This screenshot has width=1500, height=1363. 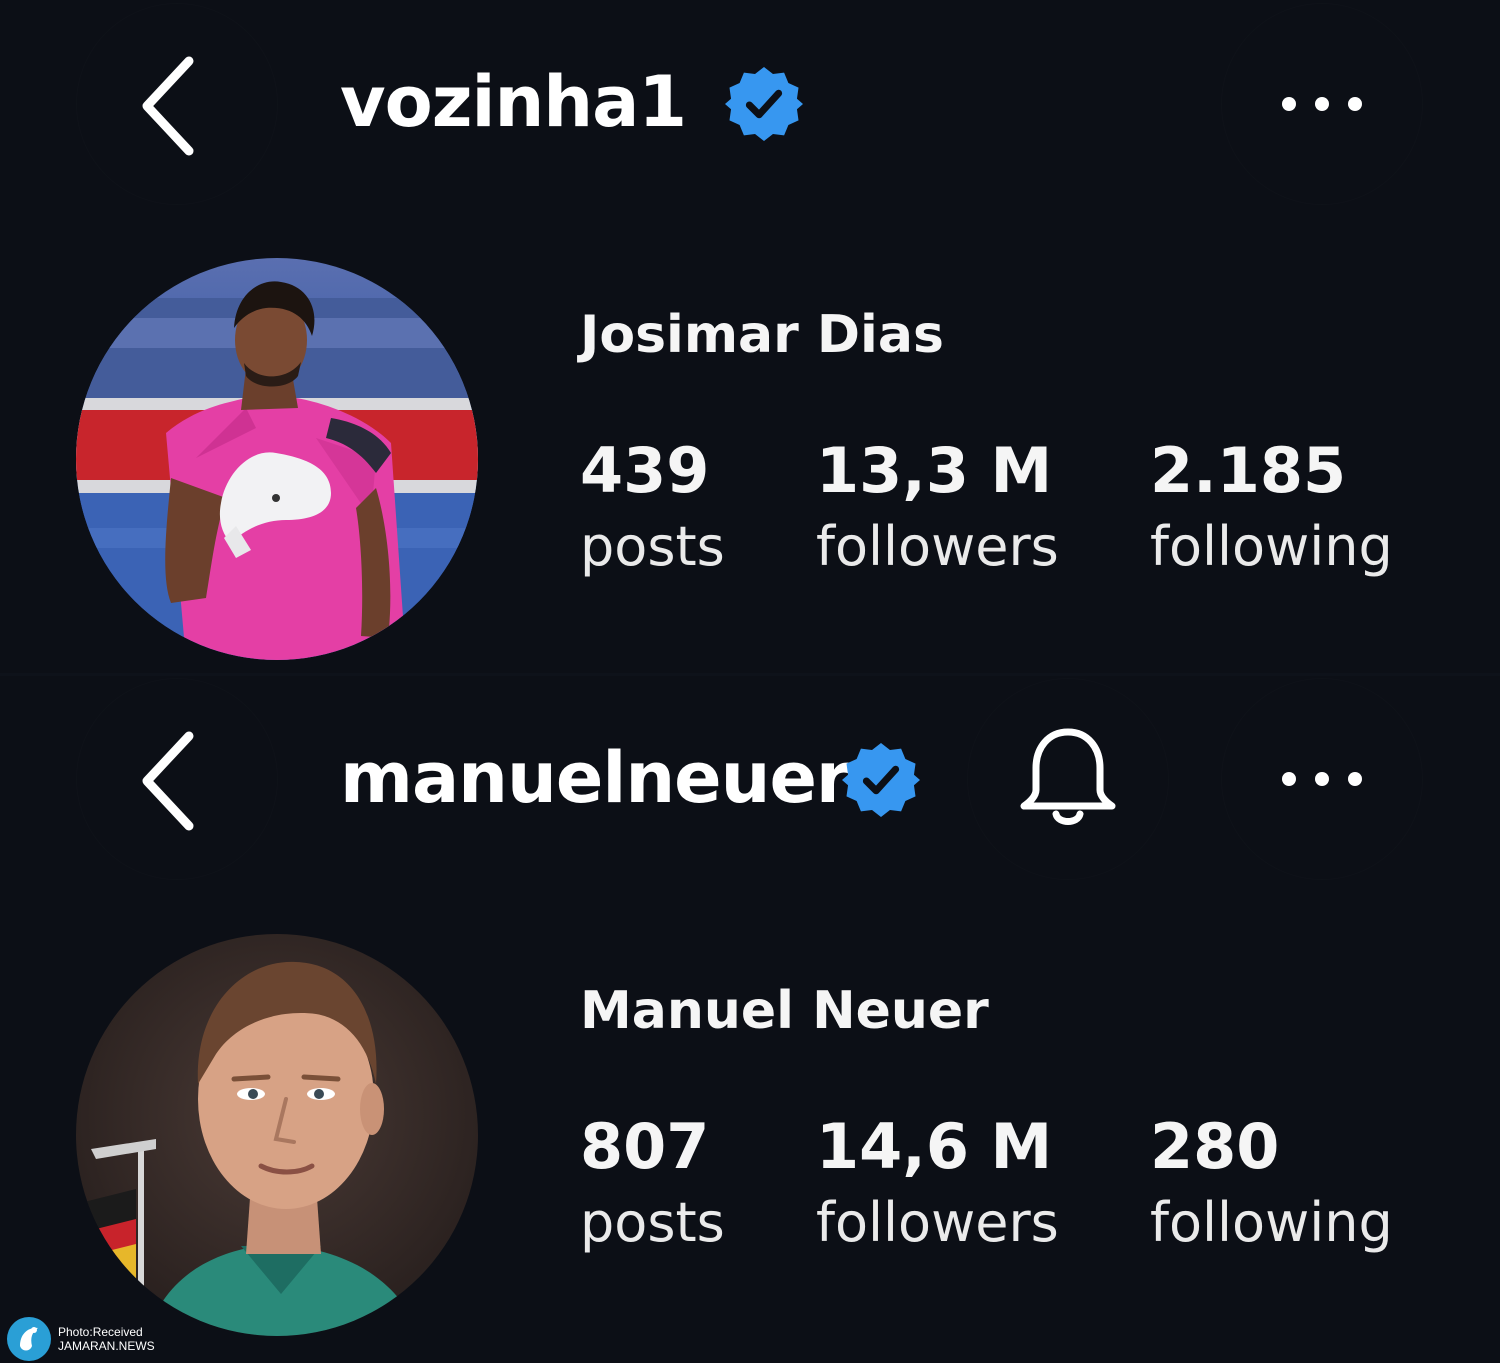 I want to click on following-count: 280 following, so click(x=1271, y=1183).